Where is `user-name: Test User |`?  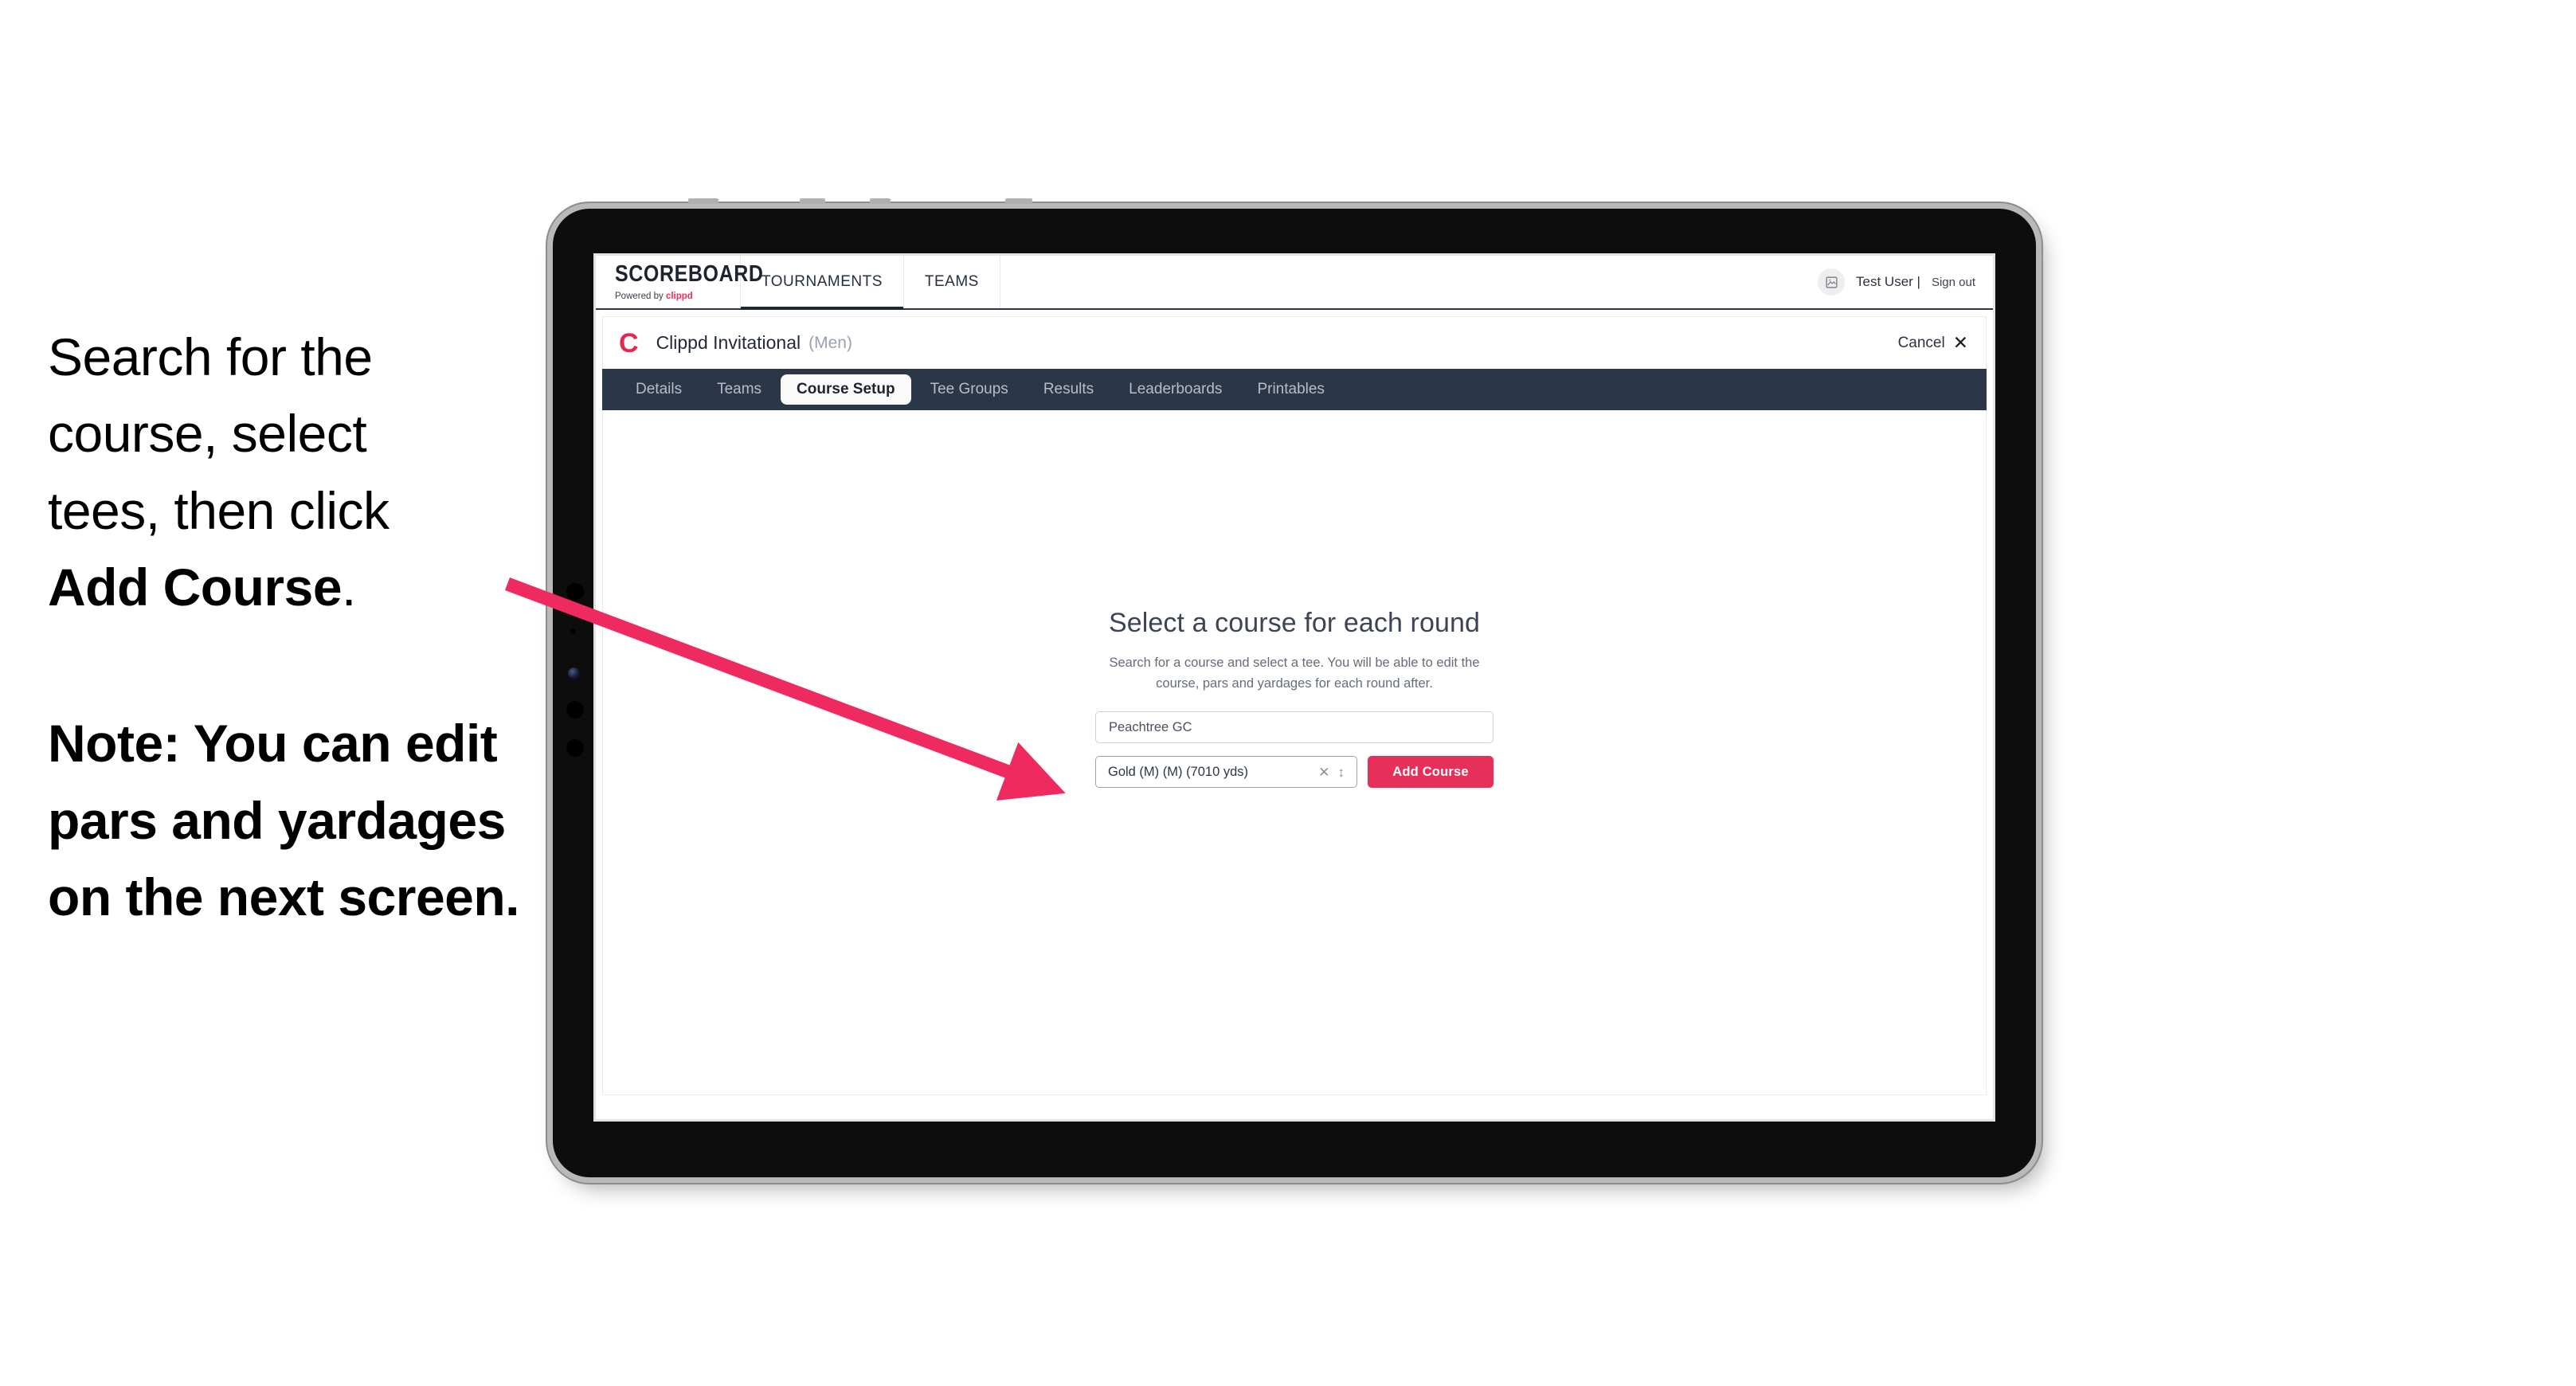 user-name: Test User | is located at coordinates (1888, 281).